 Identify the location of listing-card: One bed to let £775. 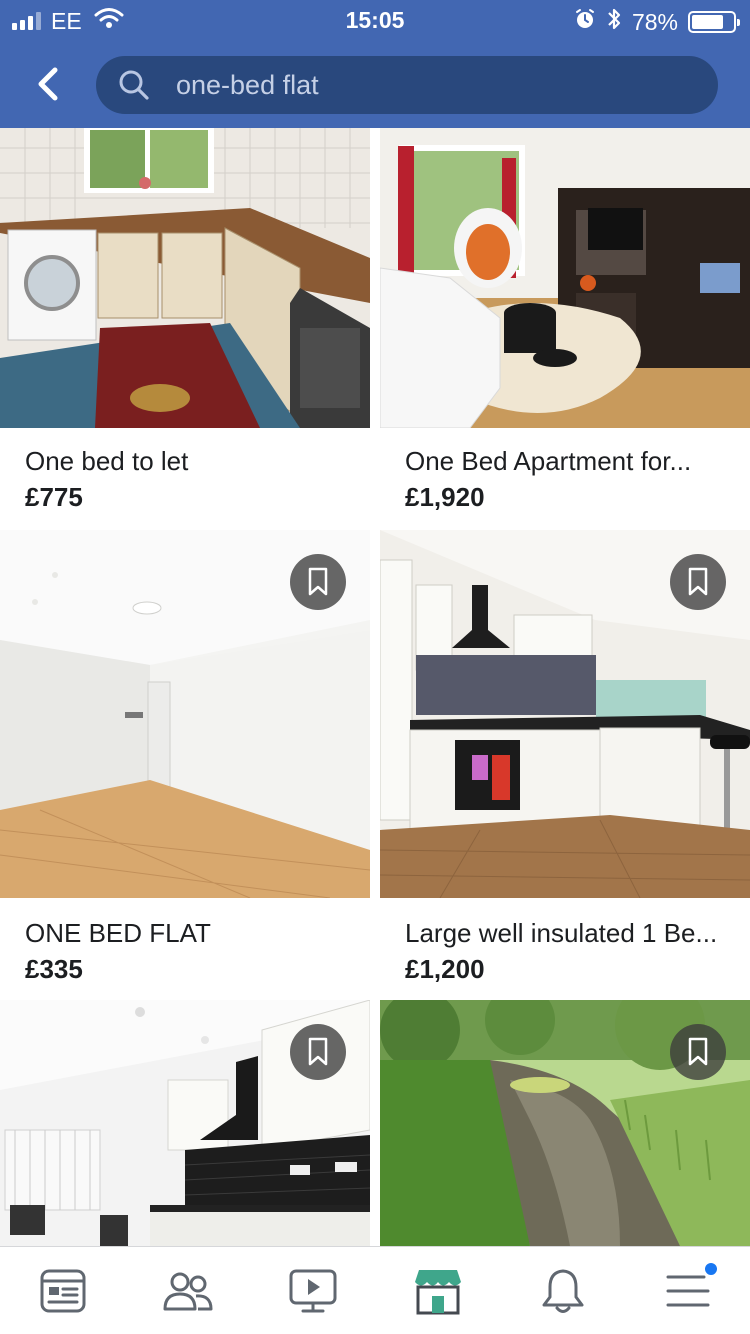
(185, 323).